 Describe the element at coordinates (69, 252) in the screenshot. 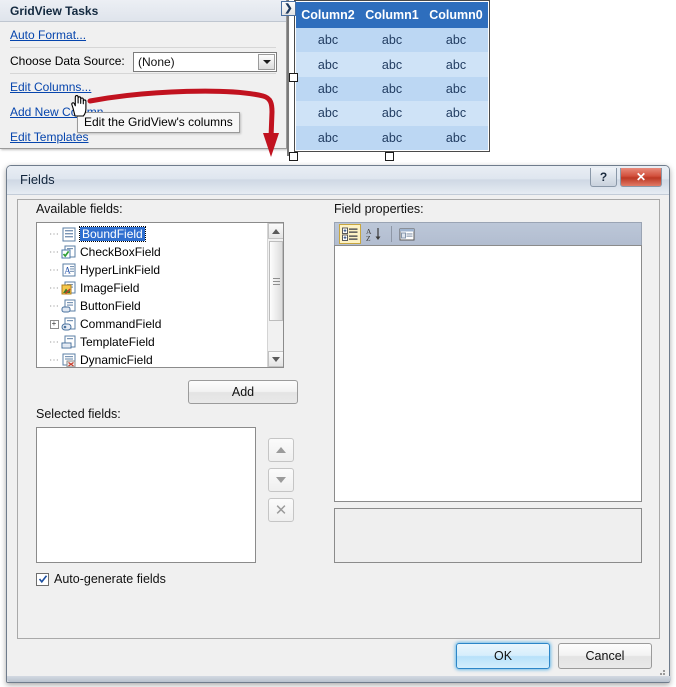

I see `checkboxfield-icon` at that location.